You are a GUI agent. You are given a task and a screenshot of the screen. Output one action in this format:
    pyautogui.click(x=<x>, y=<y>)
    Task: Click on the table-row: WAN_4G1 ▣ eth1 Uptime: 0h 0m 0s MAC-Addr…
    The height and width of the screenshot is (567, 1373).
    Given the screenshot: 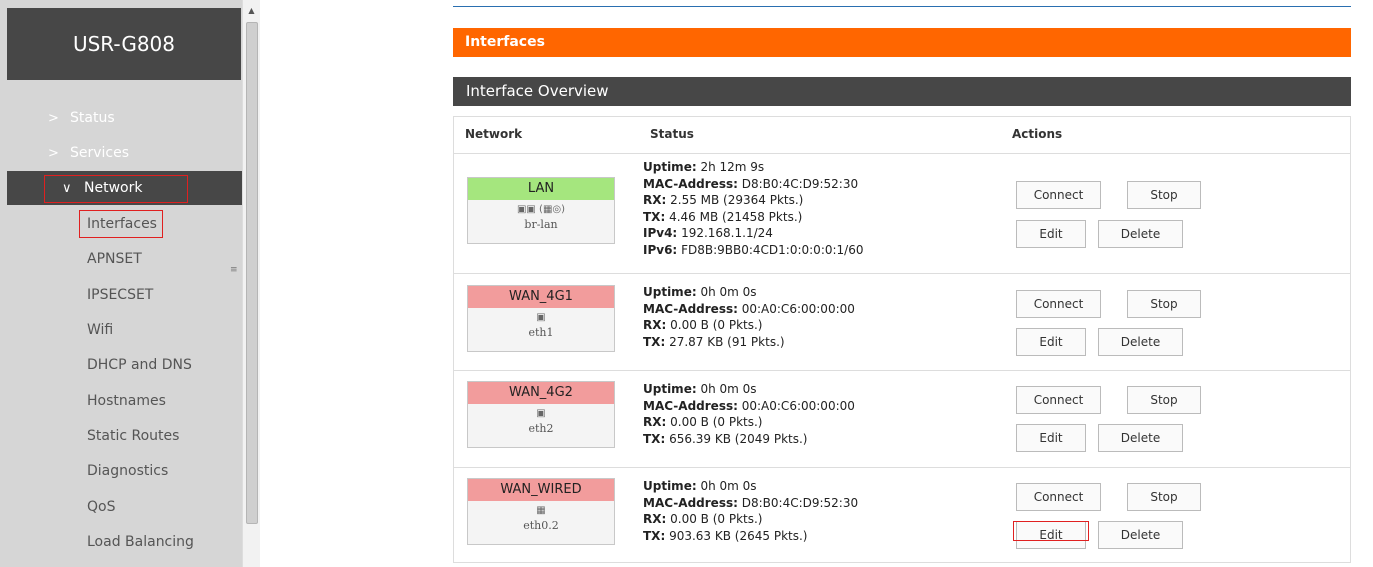 What is the action you would take?
    pyautogui.click(x=902, y=321)
    